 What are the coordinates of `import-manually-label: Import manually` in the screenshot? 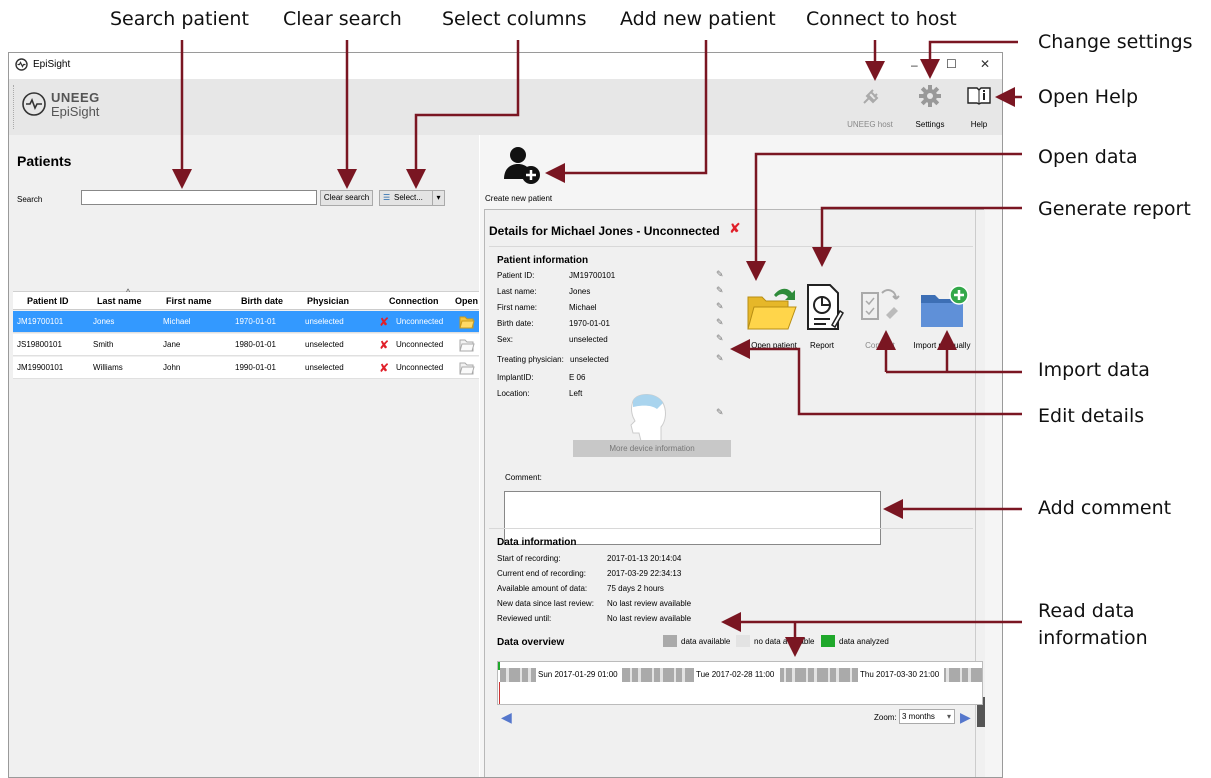 It's located at (942, 345).